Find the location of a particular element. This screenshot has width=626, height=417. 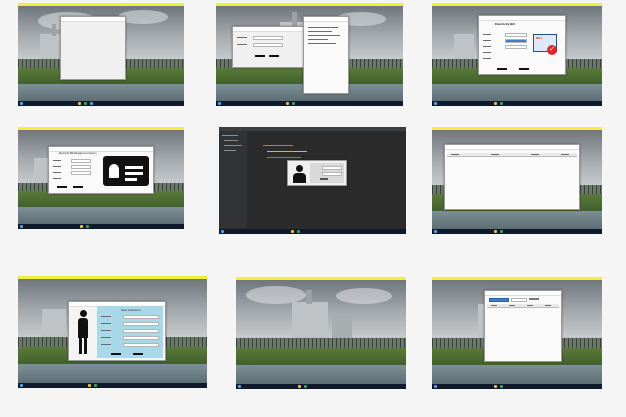

thumbnail-add-customer-window: New Customer is located at coordinates (112, 332).